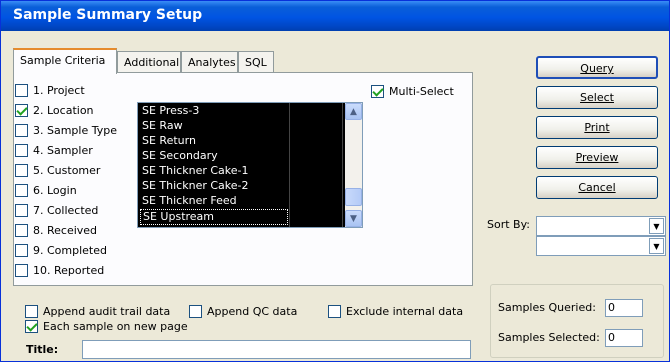 The image size is (670, 362). Describe the element at coordinates (55, 190) in the screenshot. I see `criteria-label: 6. Login` at that location.